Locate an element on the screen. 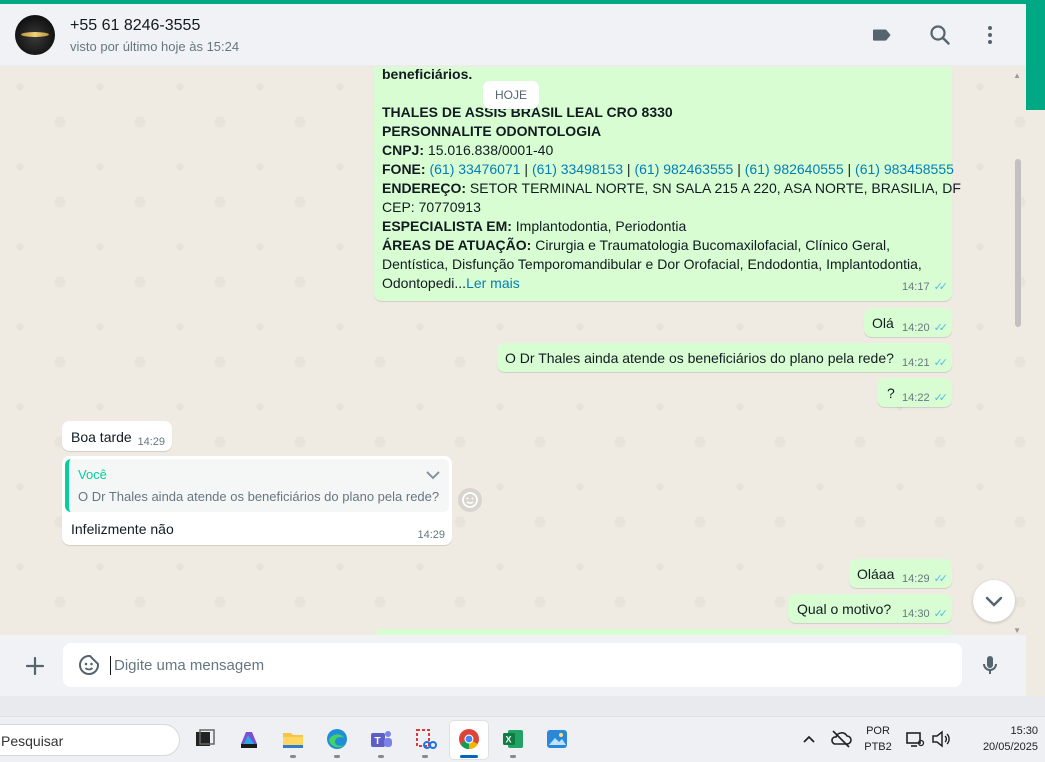 This screenshot has height=762, width=1045. contact-last-seen: visto por último hoje às 15:24 is located at coordinates (155, 46).